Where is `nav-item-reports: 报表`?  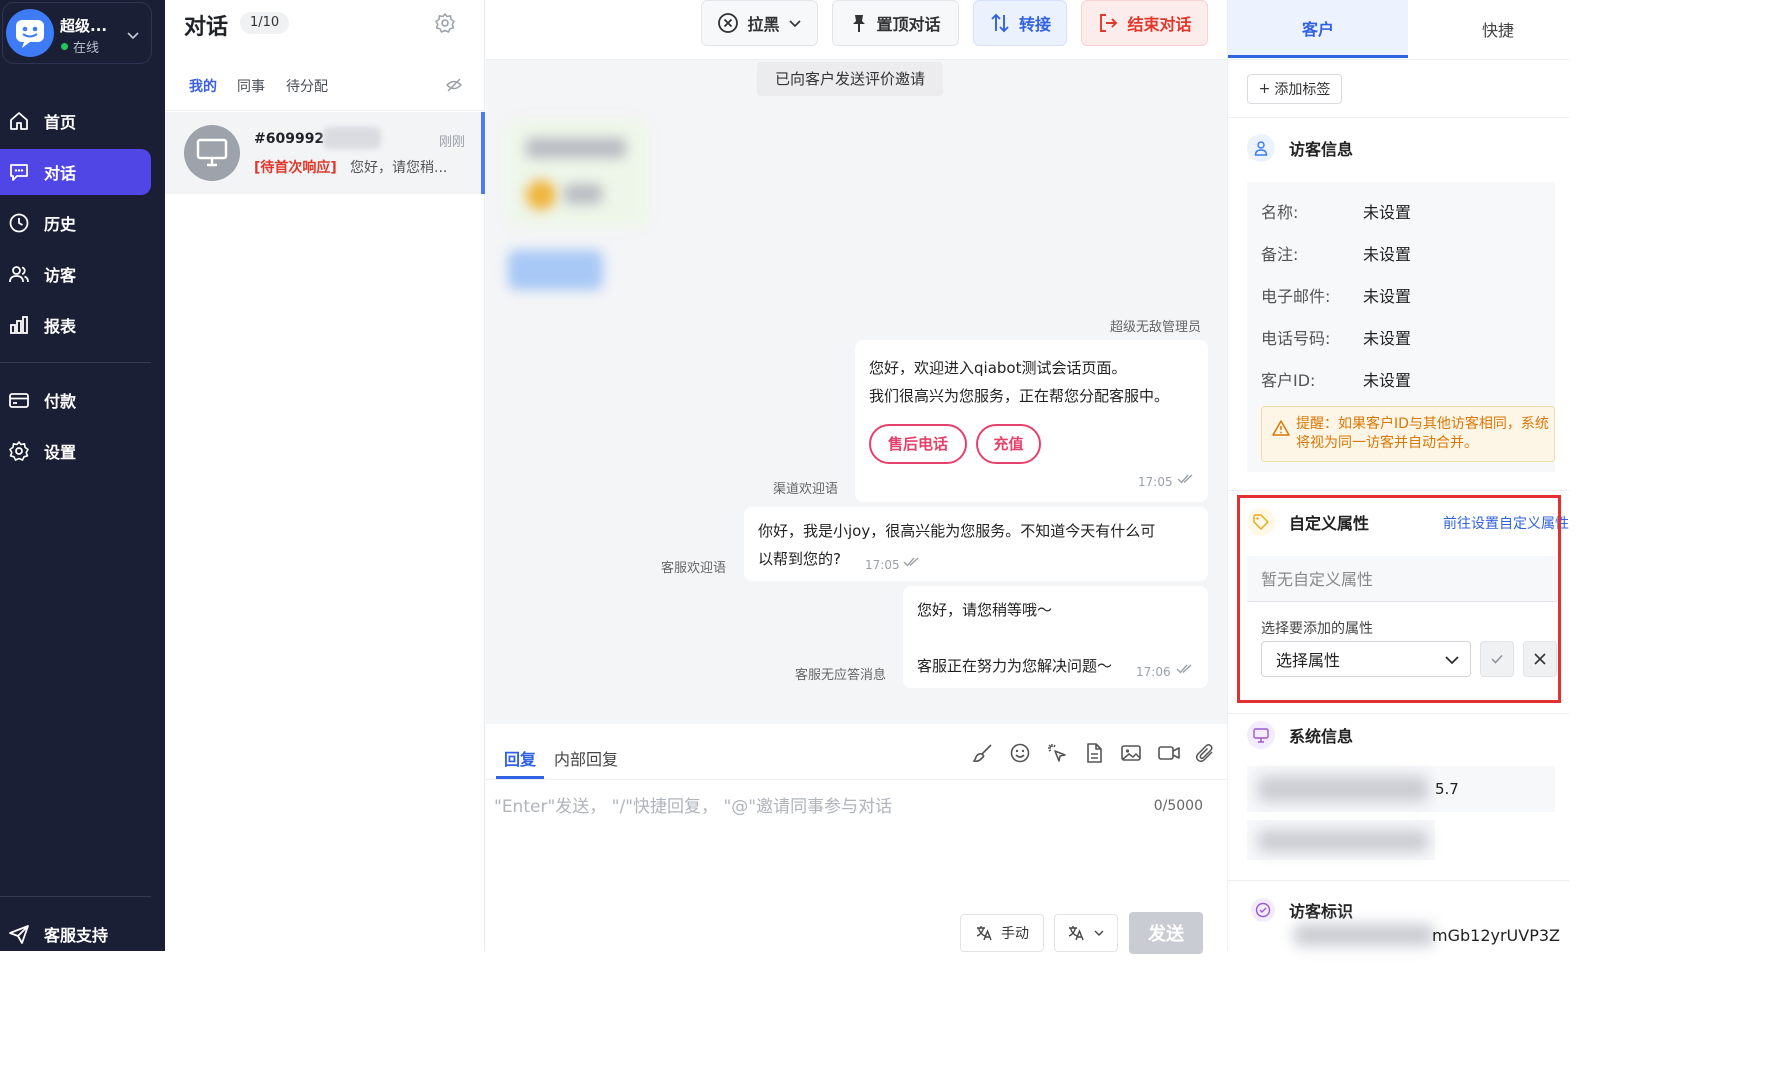
nav-item-reports: 报表 is located at coordinates (75, 325).